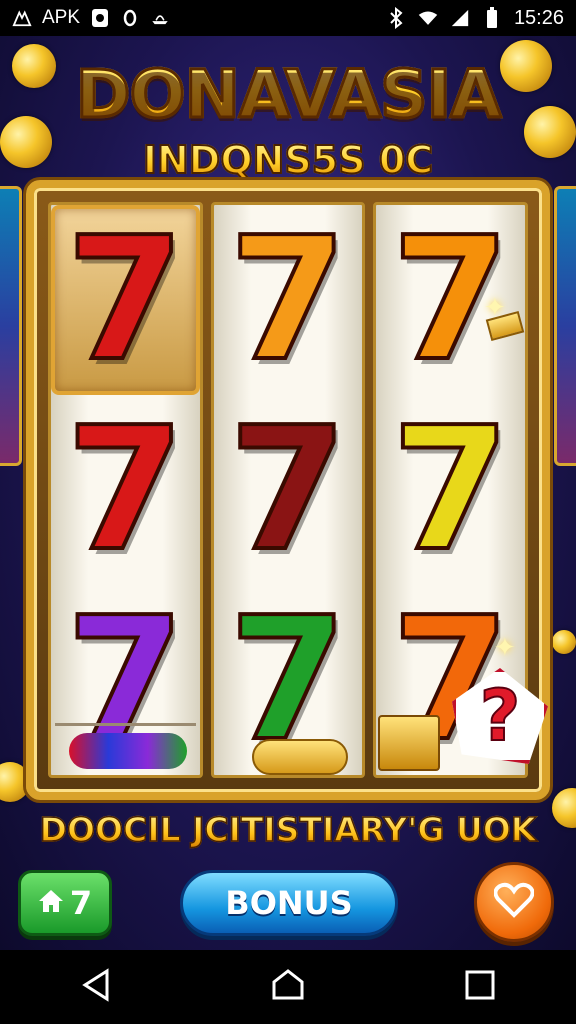  What do you see at coordinates (81, 903) in the screenshot?
I see `home-level-count: 7` at bounding box center [81, 903].